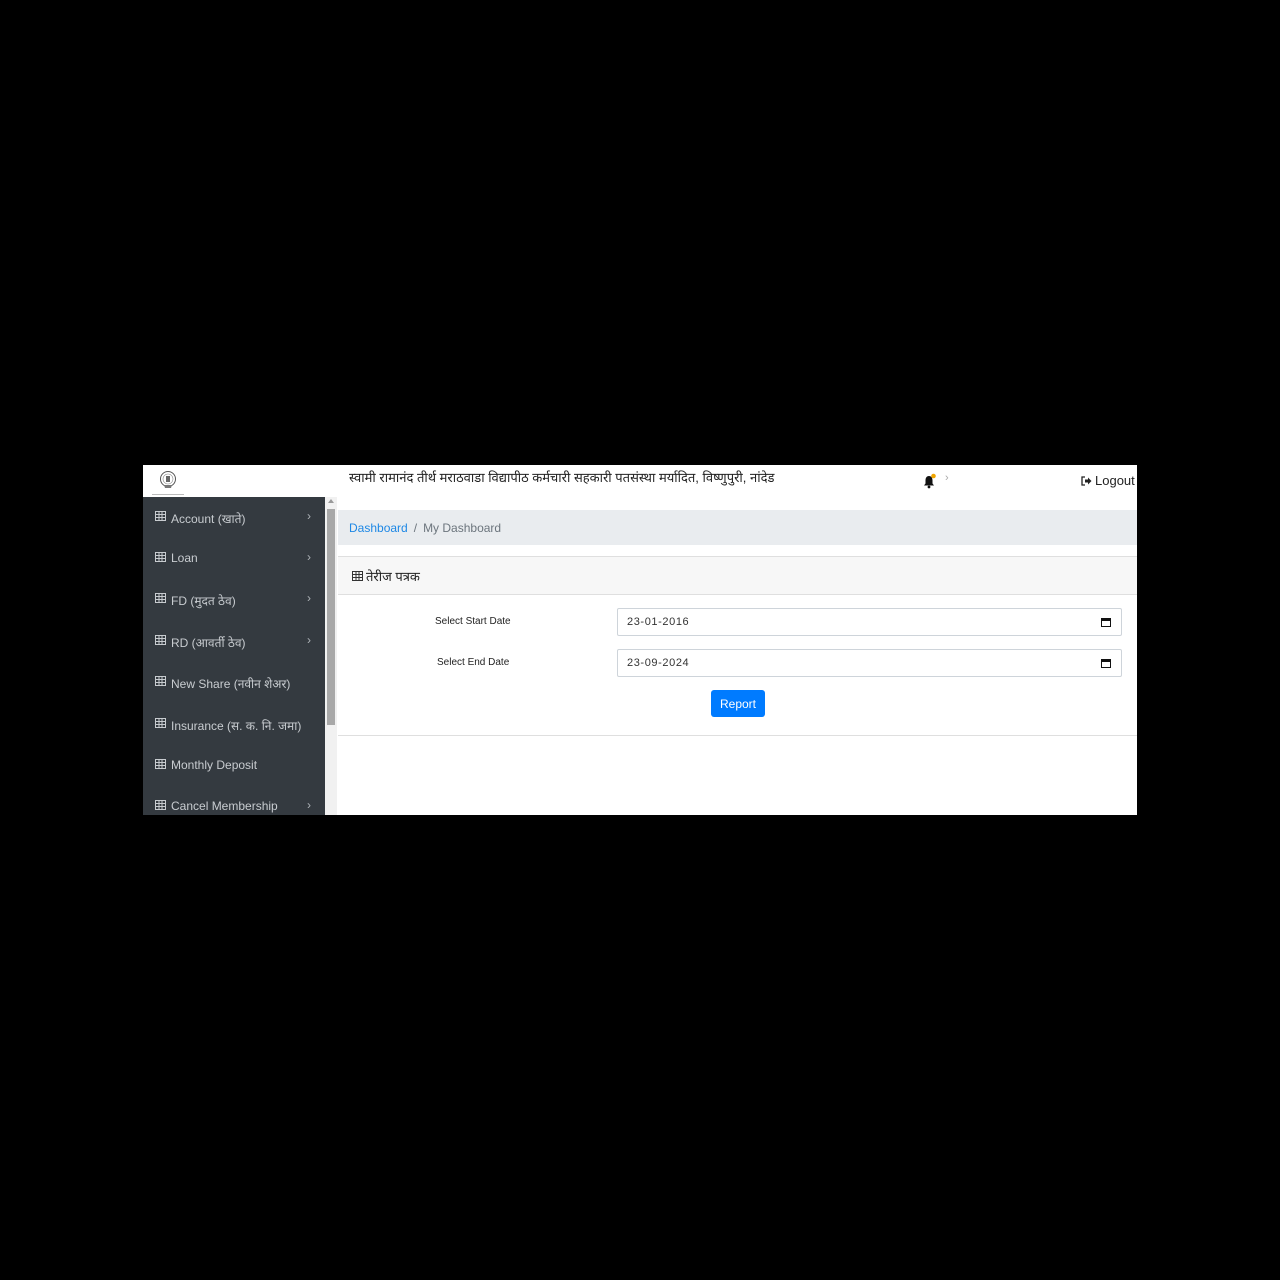  What do you see at coordinates (208, 643) in the screenshot?
I see `sidebar-item-label: RD (आवर्ती ठेव)` at bounding box center [208, 643].